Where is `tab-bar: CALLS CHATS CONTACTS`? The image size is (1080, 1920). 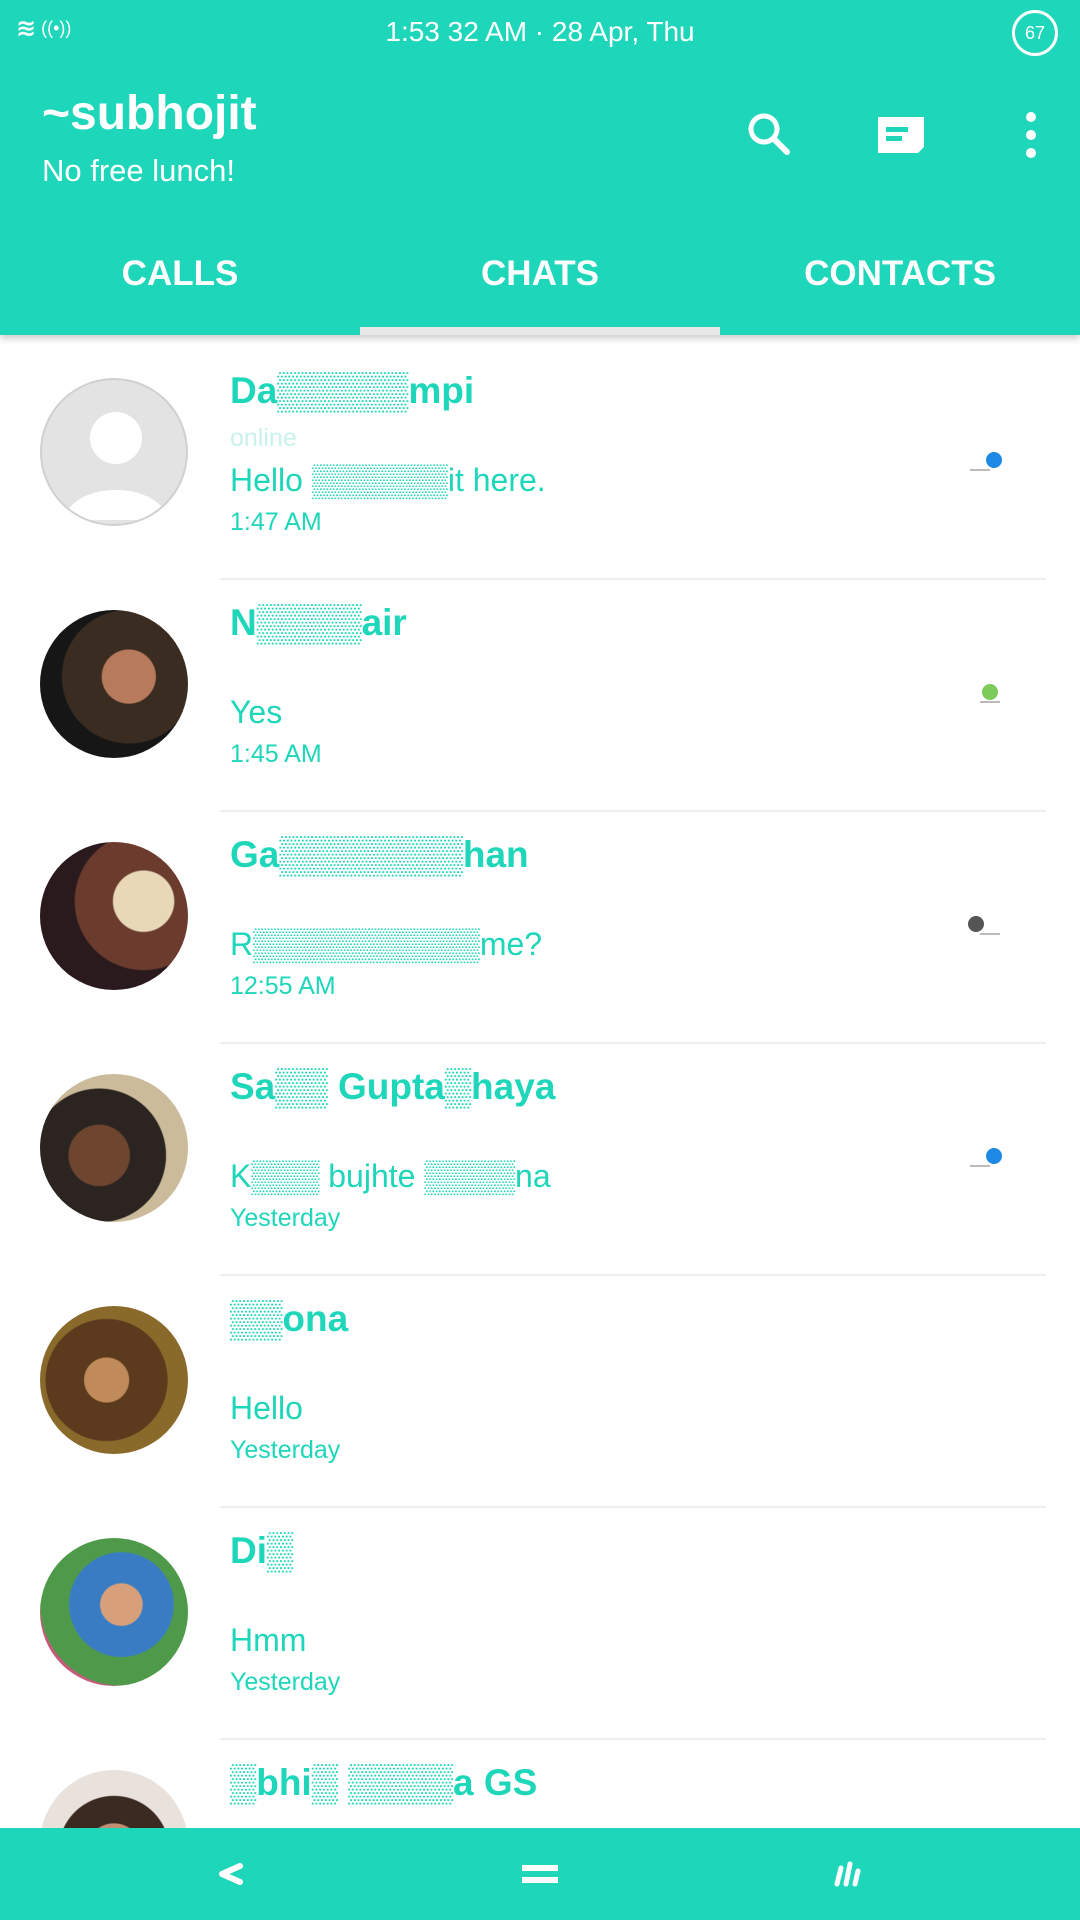
tab-bar: CALLS CHATS CONTACTS is located at coordinates (540, 280).